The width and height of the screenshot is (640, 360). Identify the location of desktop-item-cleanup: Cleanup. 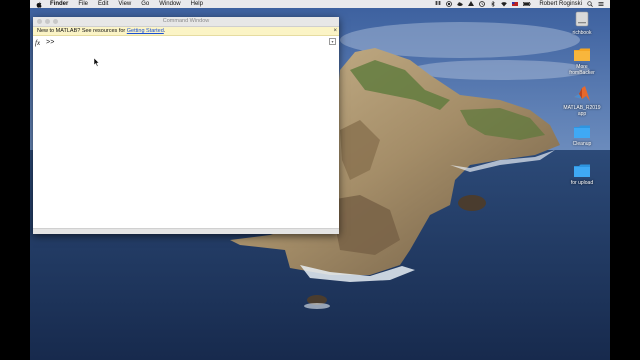
(582, 135).